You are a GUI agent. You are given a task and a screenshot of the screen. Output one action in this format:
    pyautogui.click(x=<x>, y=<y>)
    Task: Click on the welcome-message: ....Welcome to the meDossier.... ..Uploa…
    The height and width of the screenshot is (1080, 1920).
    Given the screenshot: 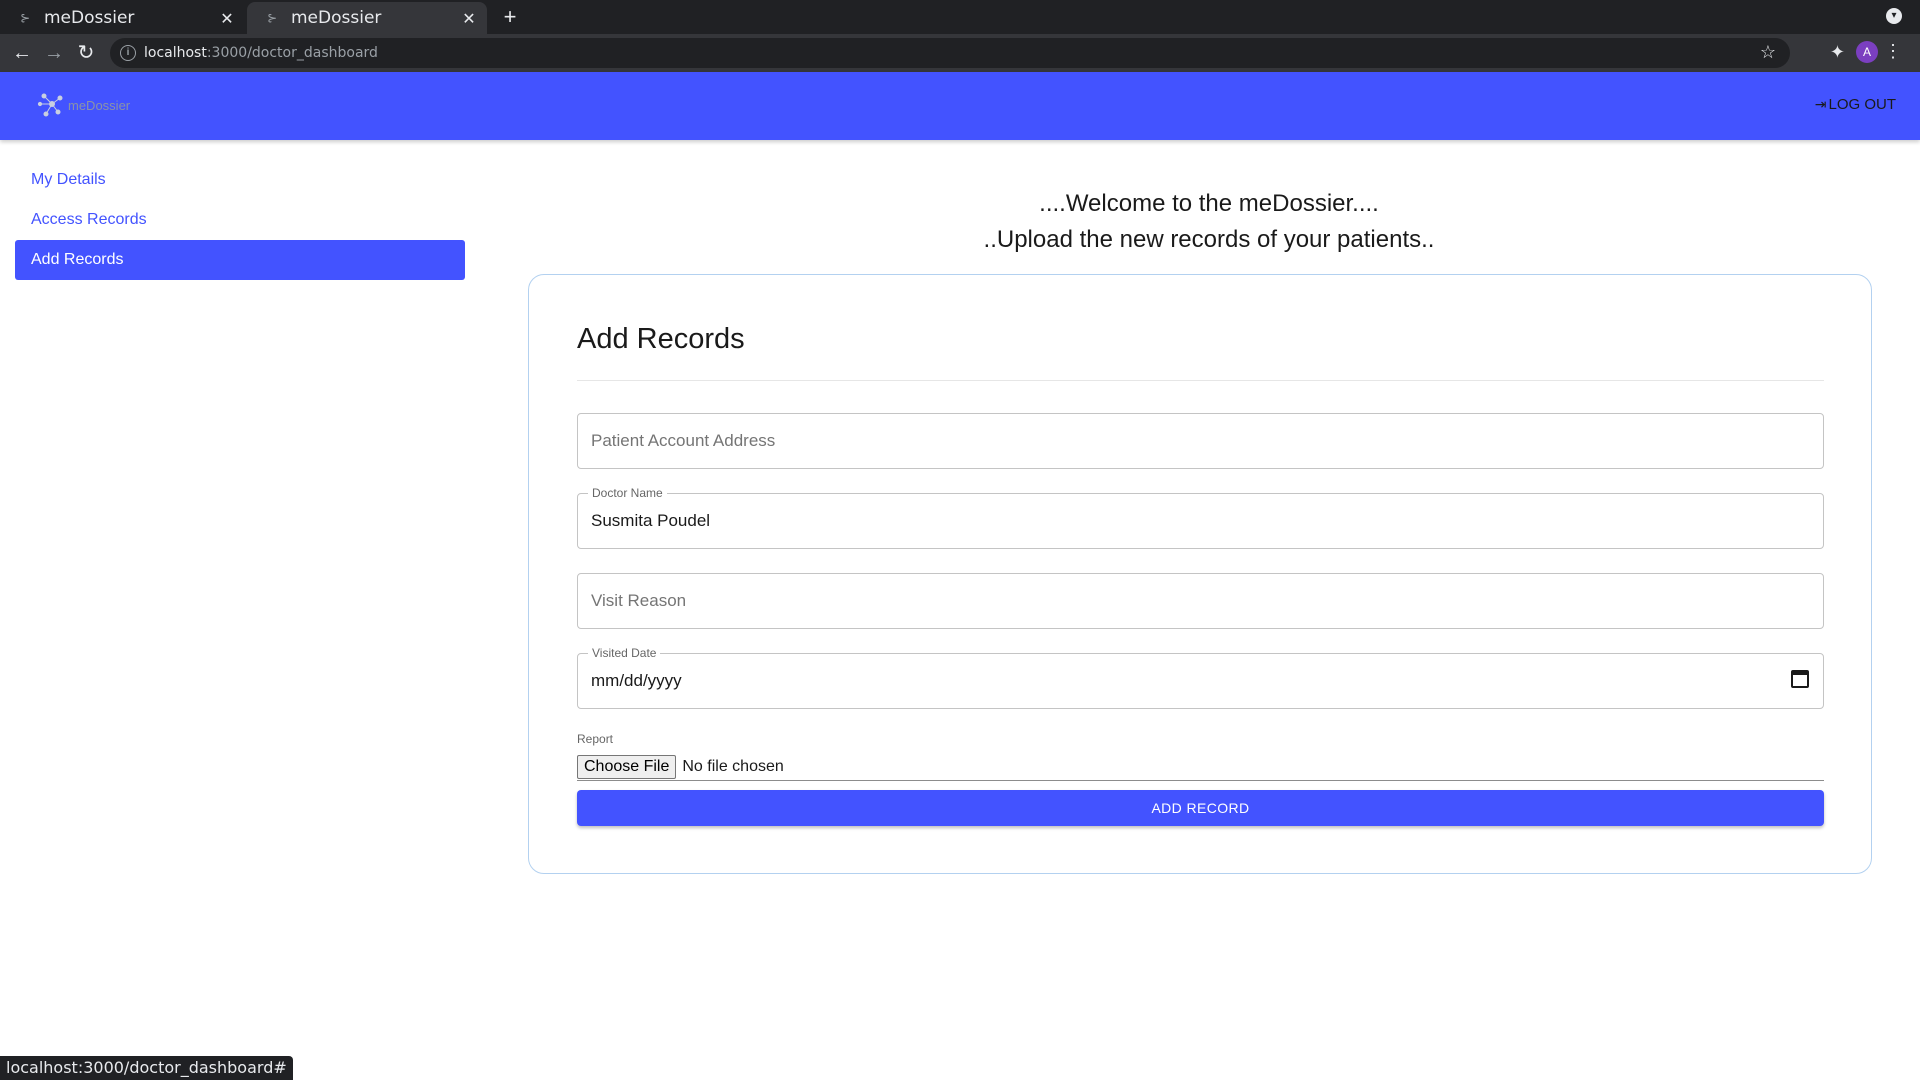 What is the action you would take?
    pyautogui.click(x=1209, y=222)
    